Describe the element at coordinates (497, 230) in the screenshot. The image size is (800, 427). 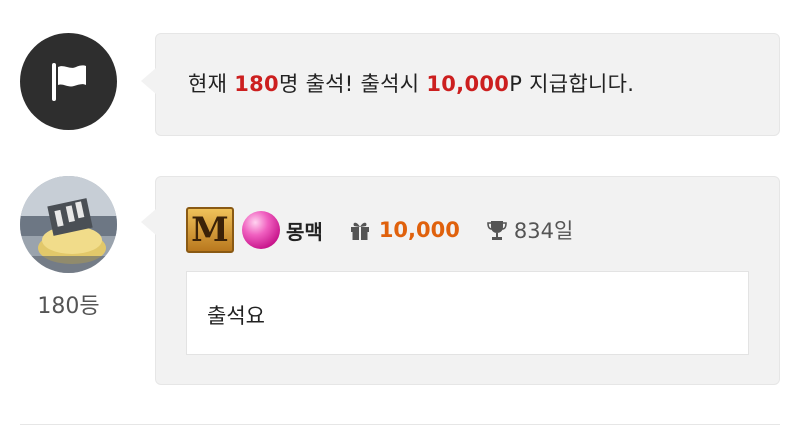
I see `trophy-icon` at that location.